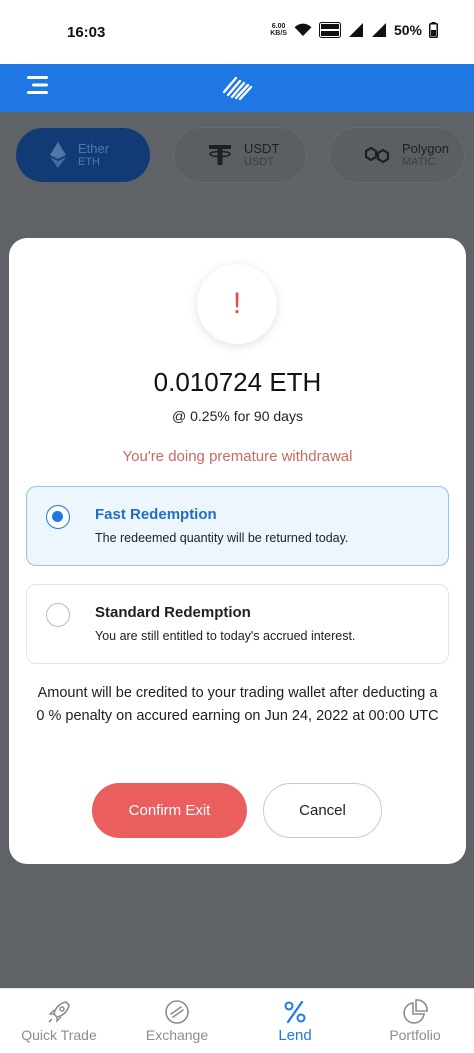  I want to click on nav-label: Portfolio, so click(415, 1035).